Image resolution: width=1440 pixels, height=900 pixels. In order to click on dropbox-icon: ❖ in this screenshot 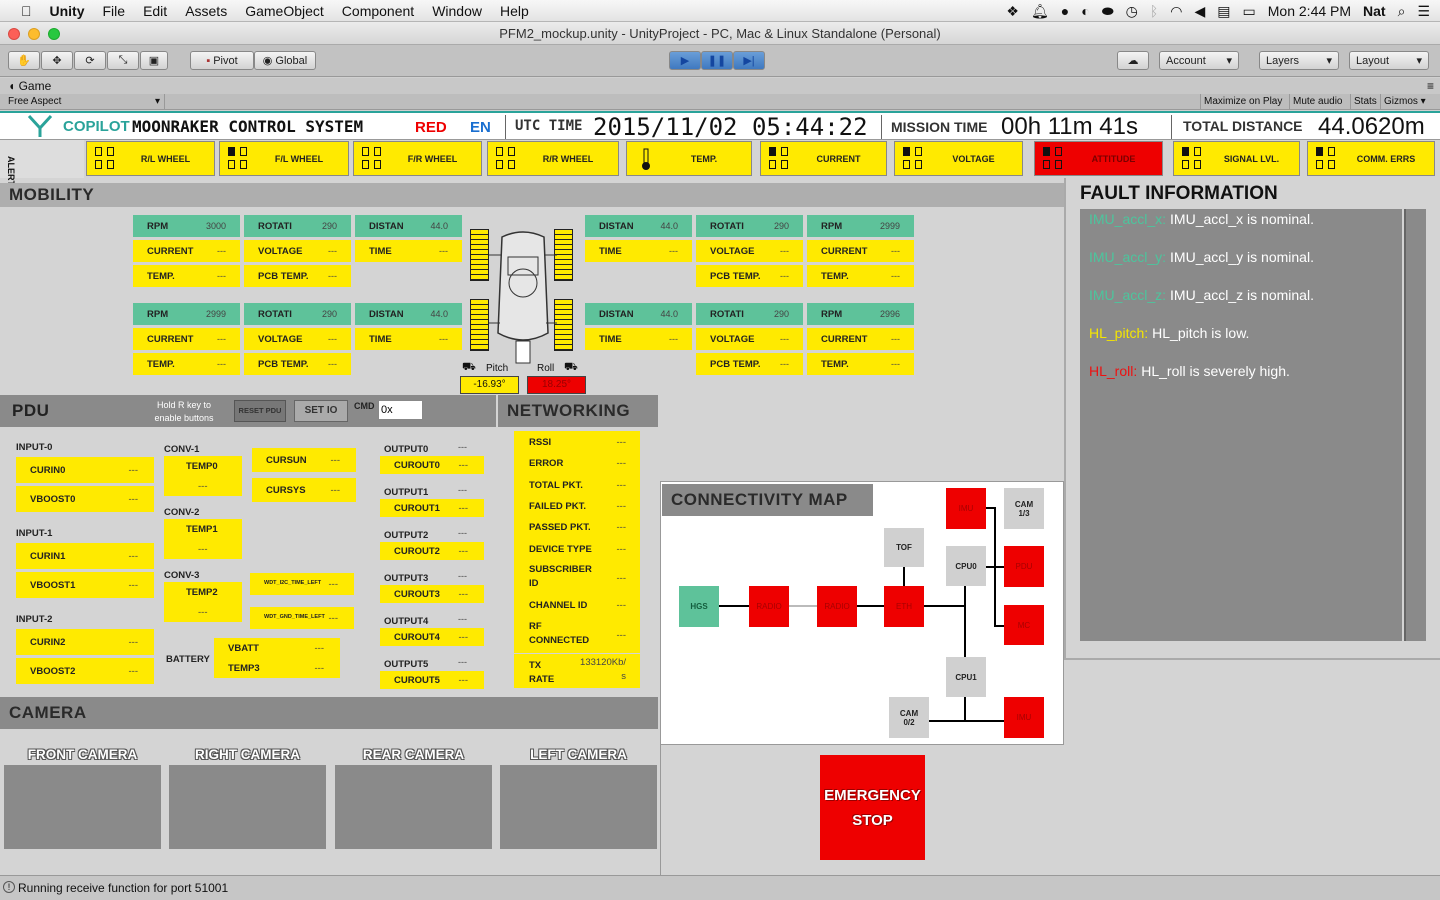, I will do `click(1012, 11)`.